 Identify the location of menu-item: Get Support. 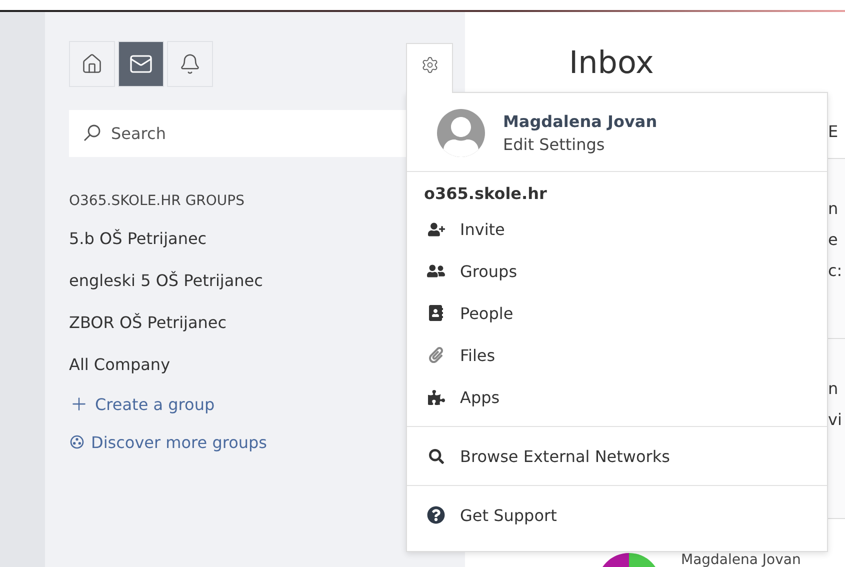
(482, 515).